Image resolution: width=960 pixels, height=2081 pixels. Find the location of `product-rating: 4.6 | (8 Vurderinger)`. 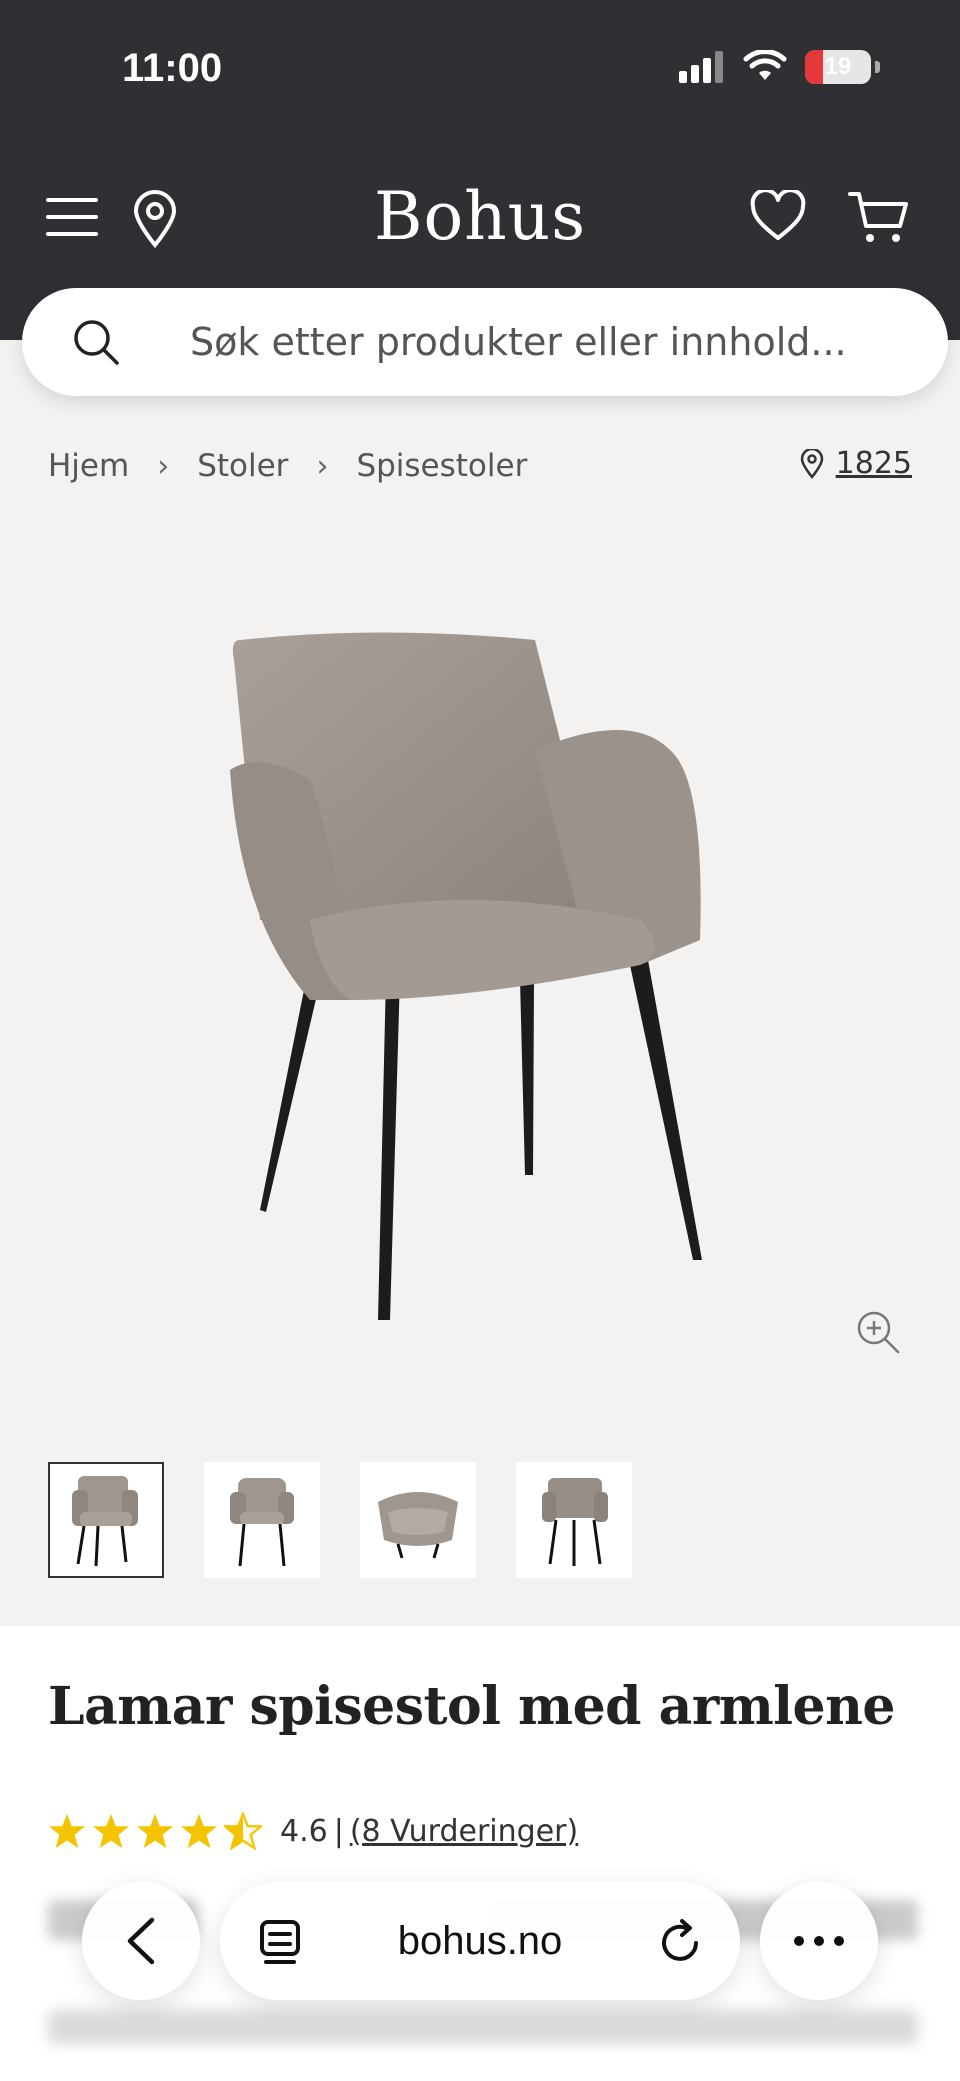

product-rating: 4.6 | (8 Vurderinger) is located at coordinates (313, 1831).